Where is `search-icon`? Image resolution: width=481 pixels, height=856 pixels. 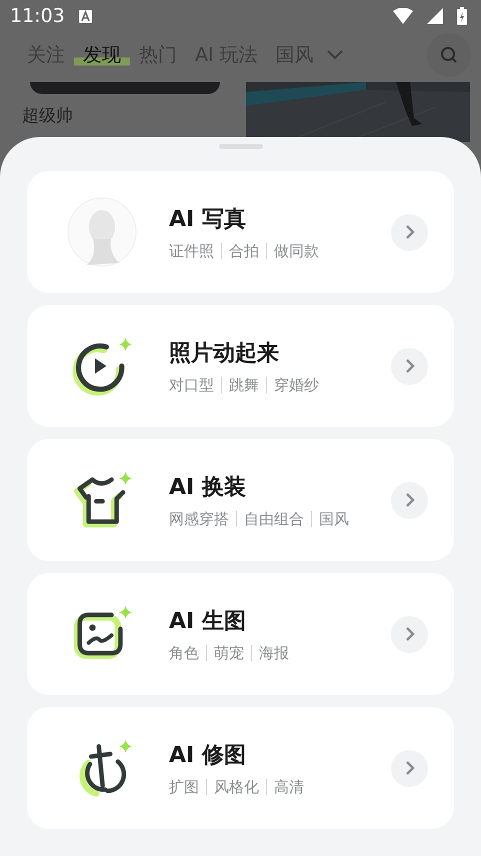
search-icon is located at coordinates (449, 55).